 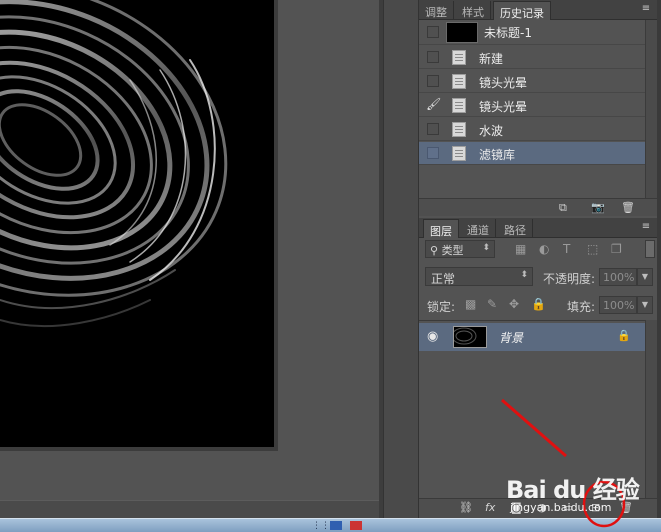 What do you see at coordinates (492, 304) in the screenshot?
I see `lock-image-pixels-icon: ✎` at bounding box center [492, 304].